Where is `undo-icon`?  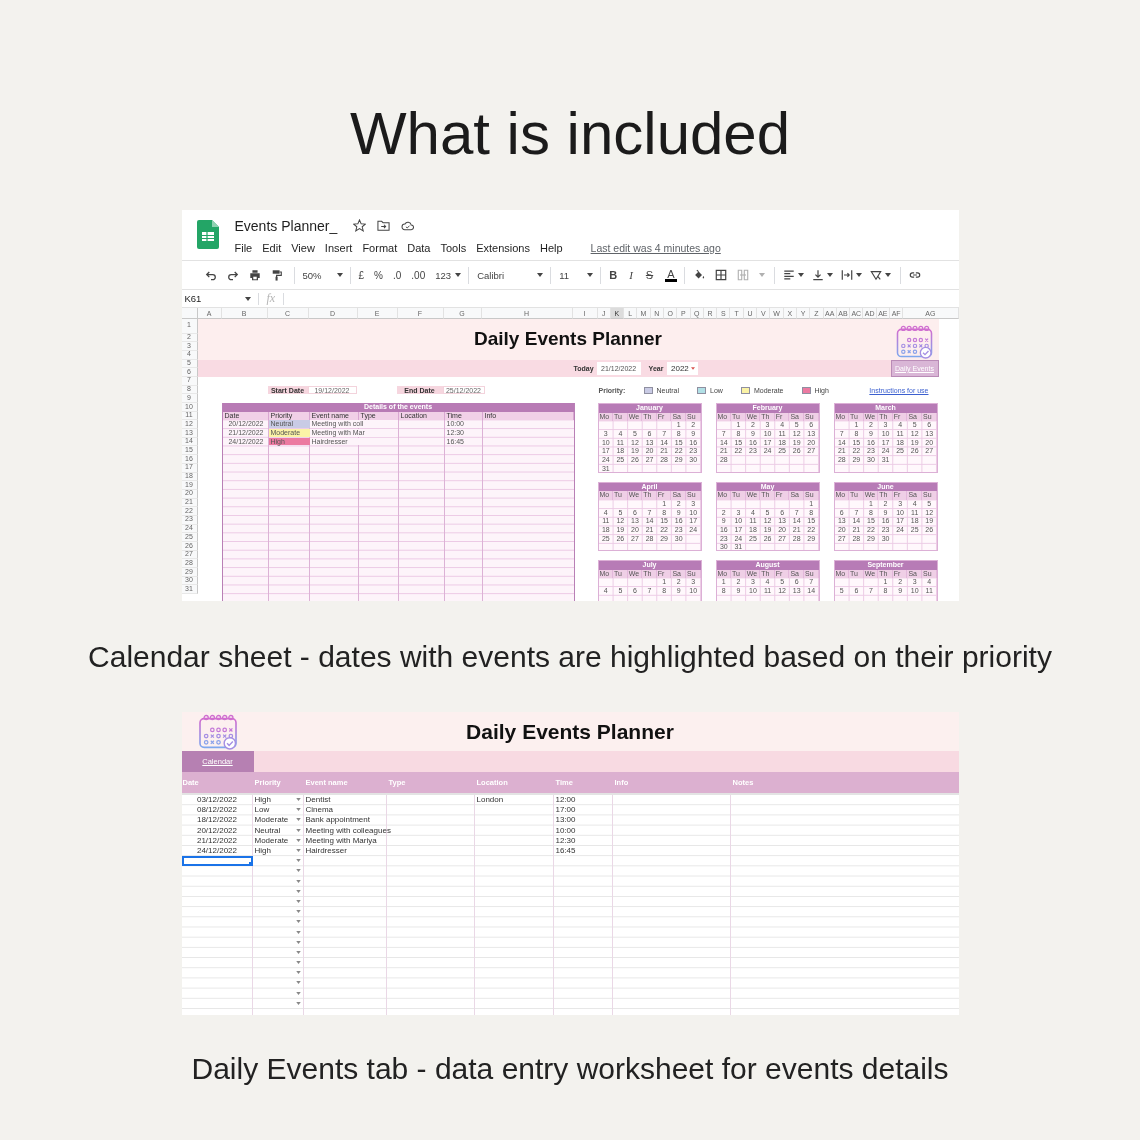 undo-icon is located at coordinates (210, 275).